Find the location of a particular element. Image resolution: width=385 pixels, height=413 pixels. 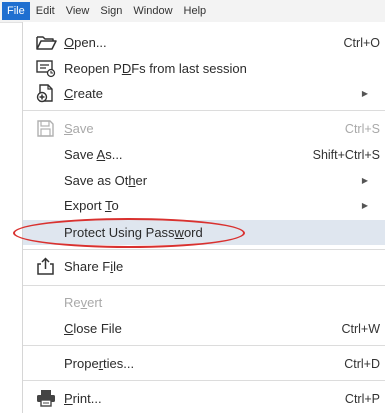

shortcut-label: Ctrl+D is located at coordinates (362, 363).